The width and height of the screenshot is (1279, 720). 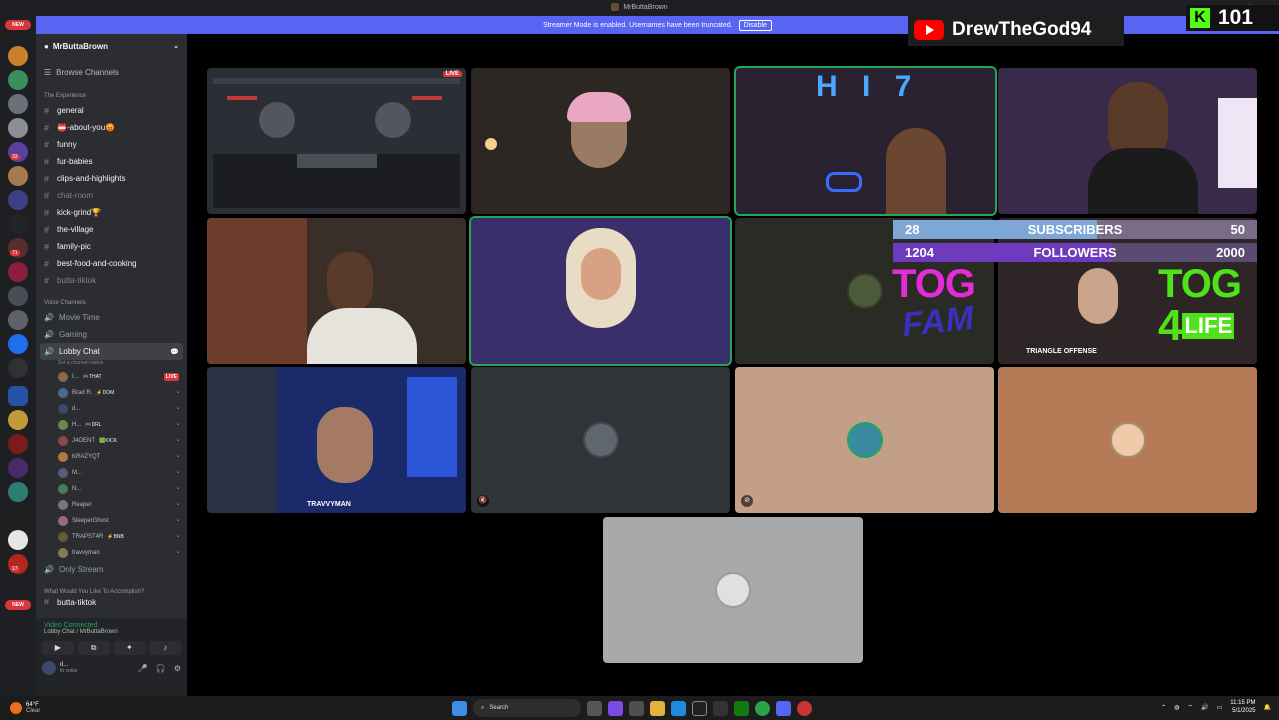 I want to click on wifi-icon: ⌔, so click(x=1190, y=707).